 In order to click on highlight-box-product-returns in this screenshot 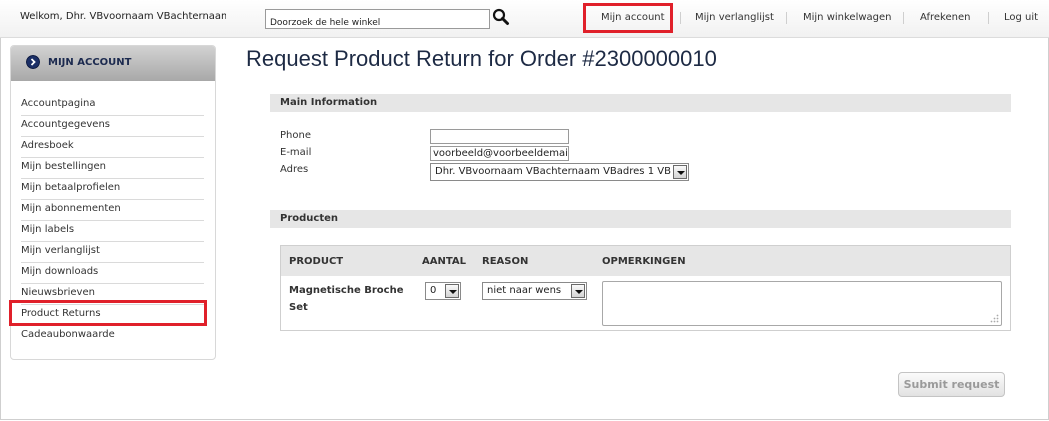, I will do `click(108, 313)`.